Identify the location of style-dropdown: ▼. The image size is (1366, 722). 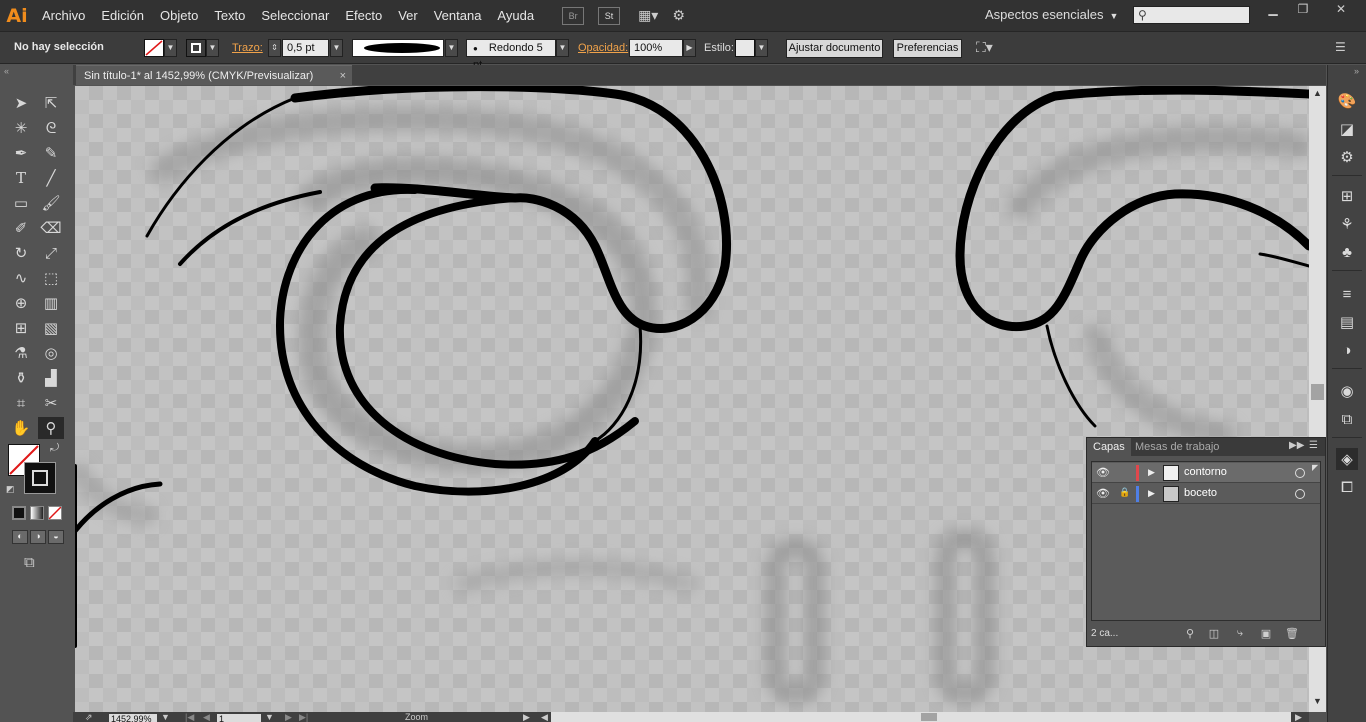
(761, 48).